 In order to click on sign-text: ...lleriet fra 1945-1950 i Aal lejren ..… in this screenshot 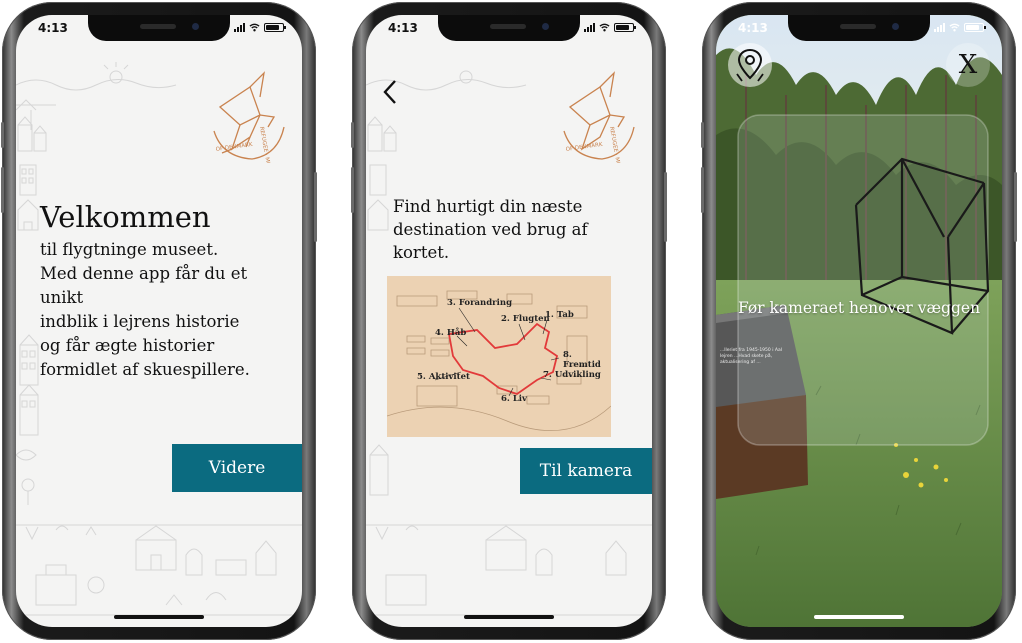, I will do `click(751, 356)`.